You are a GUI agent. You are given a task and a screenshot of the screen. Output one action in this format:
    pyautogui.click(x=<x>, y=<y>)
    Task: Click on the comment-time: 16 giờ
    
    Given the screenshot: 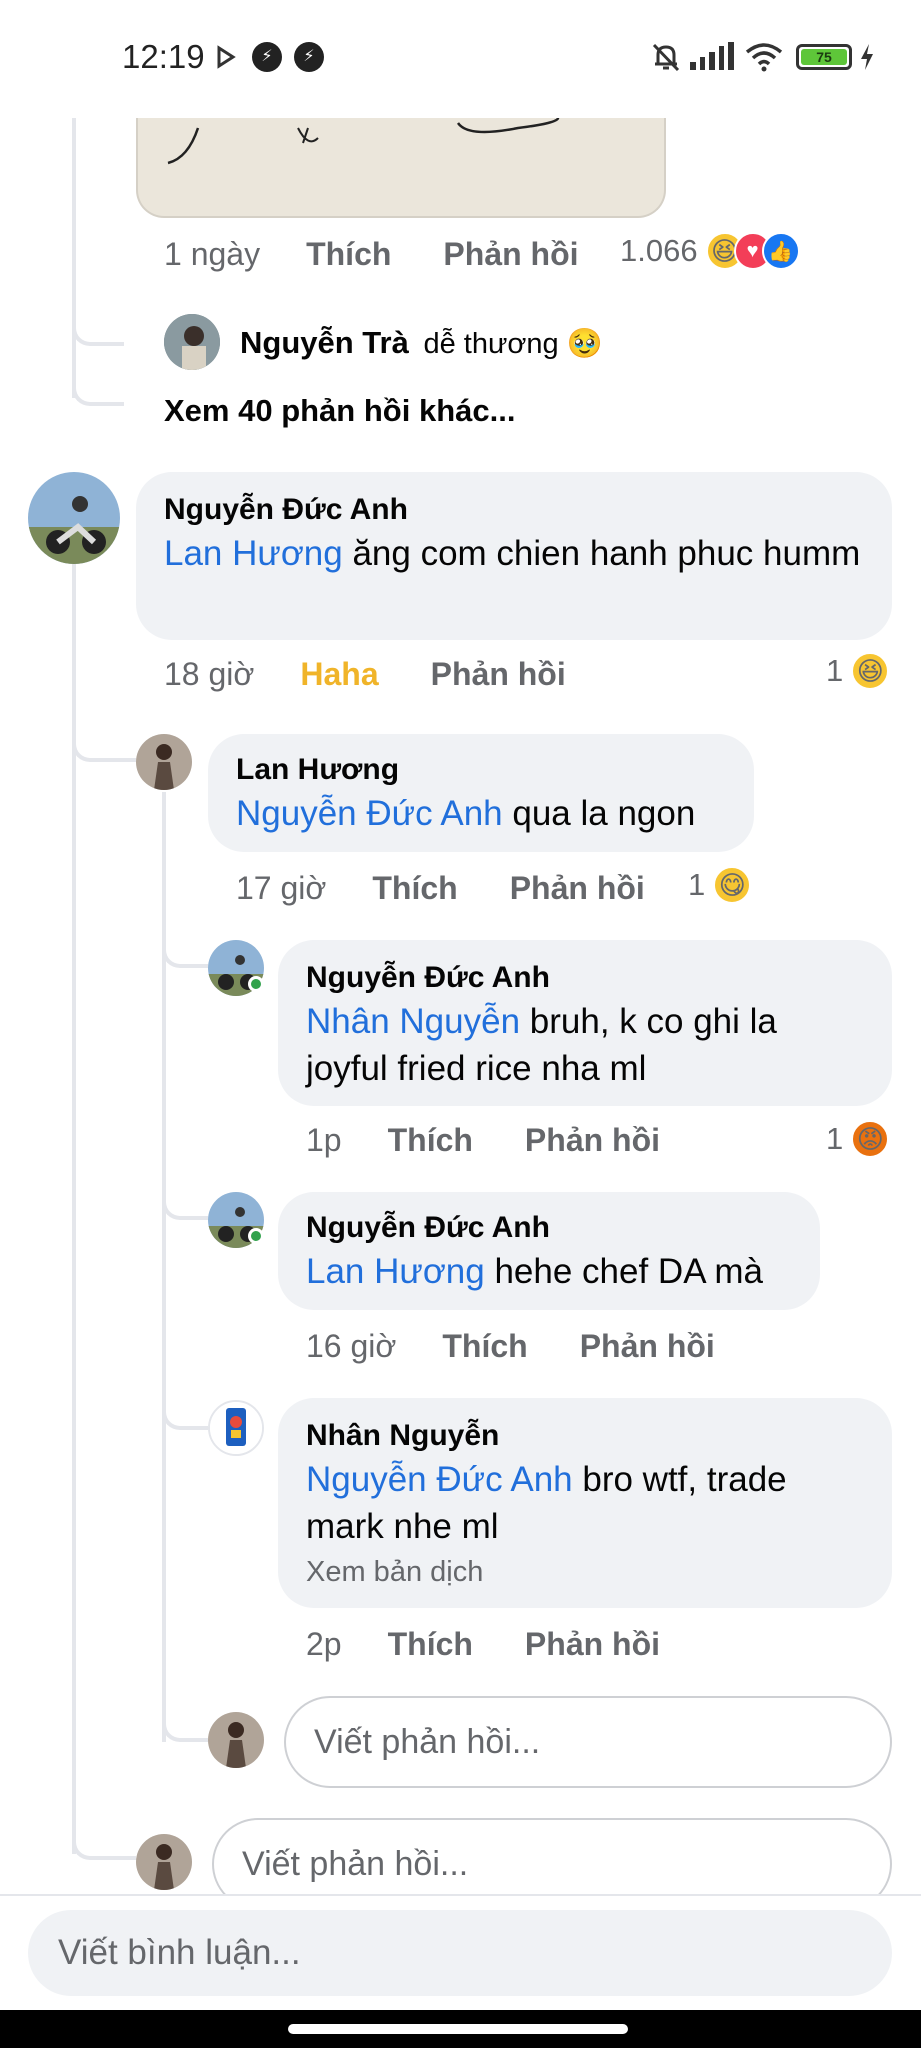 What is the action you would take?
    pyautogui.click(x=351, y=1346)
    